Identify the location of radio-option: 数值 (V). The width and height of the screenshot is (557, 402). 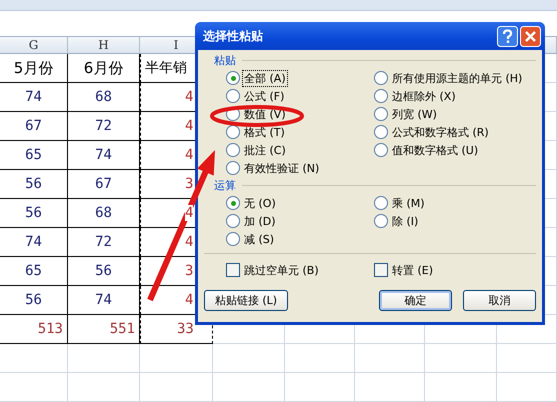
(300, 114).